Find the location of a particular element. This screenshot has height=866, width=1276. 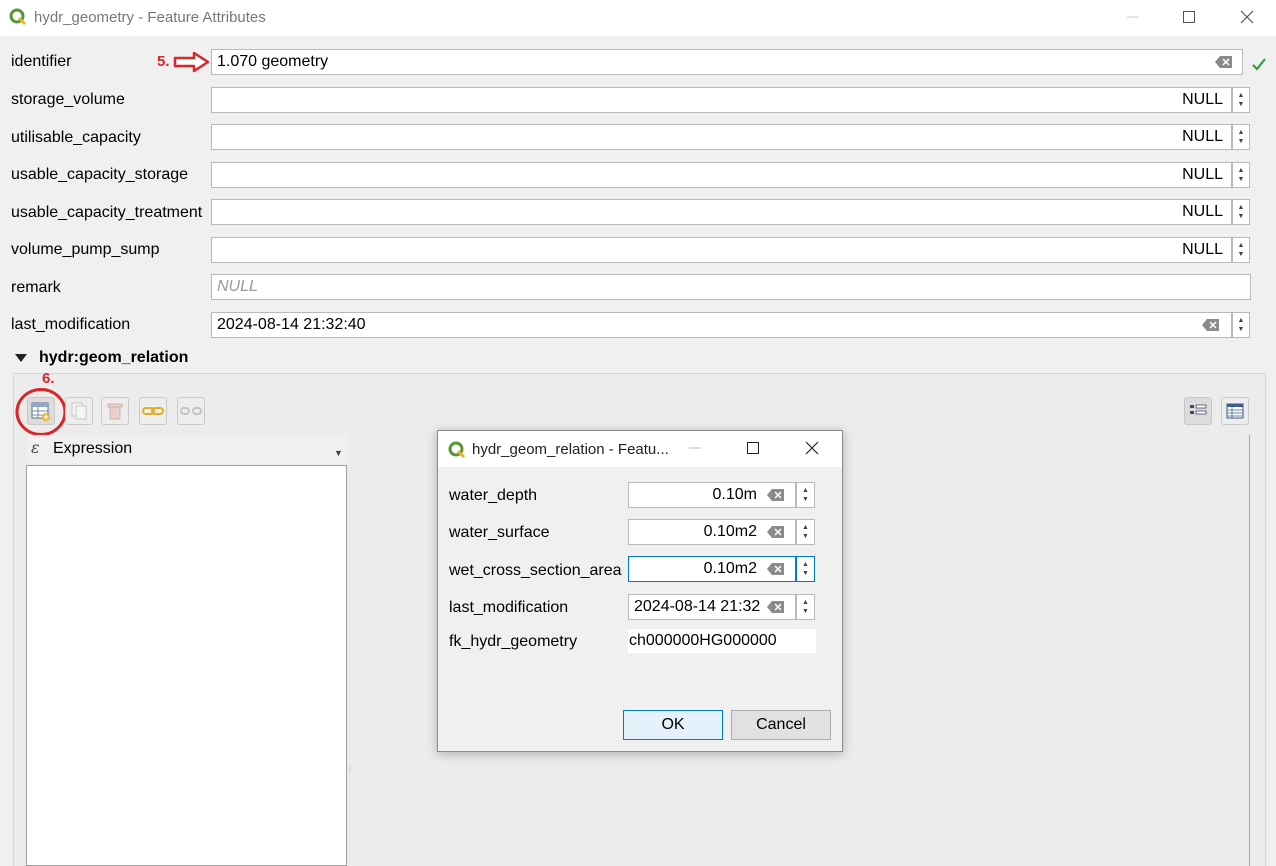

water-surface-spinner: ▲ ▼ is located at coordinates (805, 532).